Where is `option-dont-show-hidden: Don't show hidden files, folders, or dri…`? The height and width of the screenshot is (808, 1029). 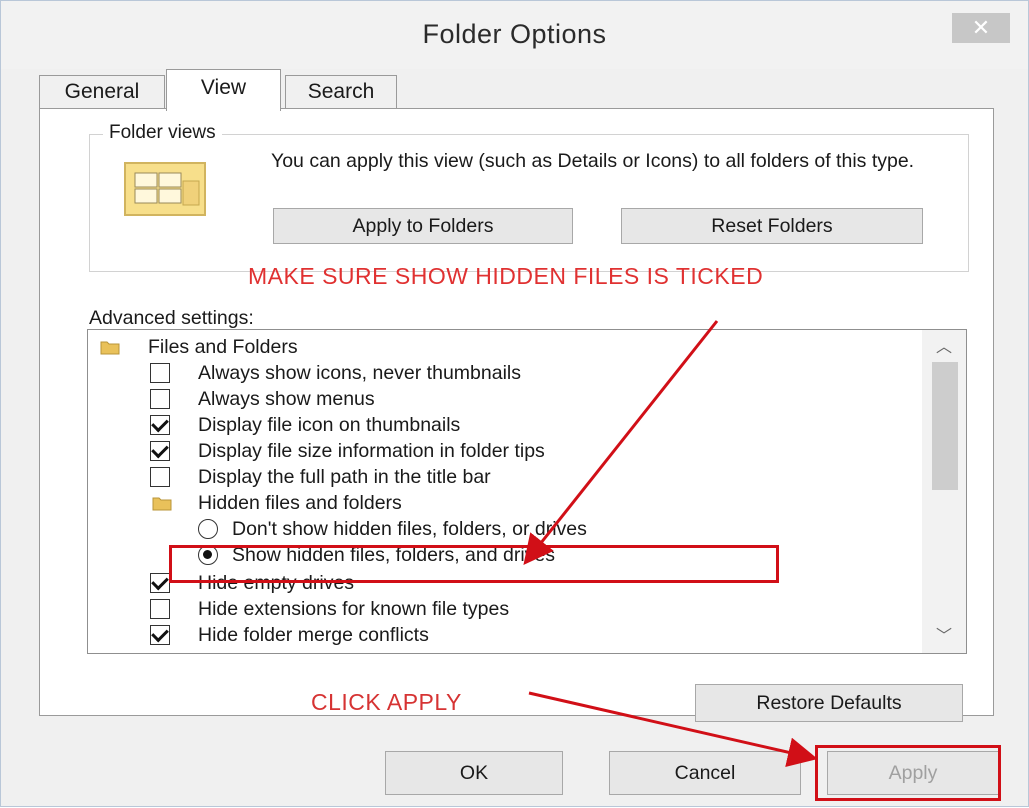
option-dont-show-hidden: Don't show hidden files, folders, or dri… is located at coordinates (563, 529).